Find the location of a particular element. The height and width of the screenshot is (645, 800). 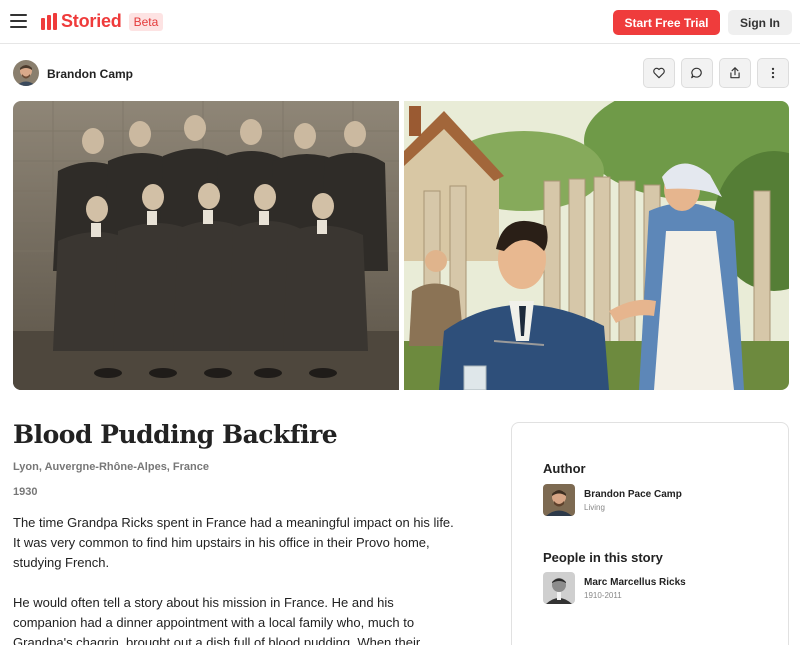

brand-name: Storied is located at coordinates (91, 21).